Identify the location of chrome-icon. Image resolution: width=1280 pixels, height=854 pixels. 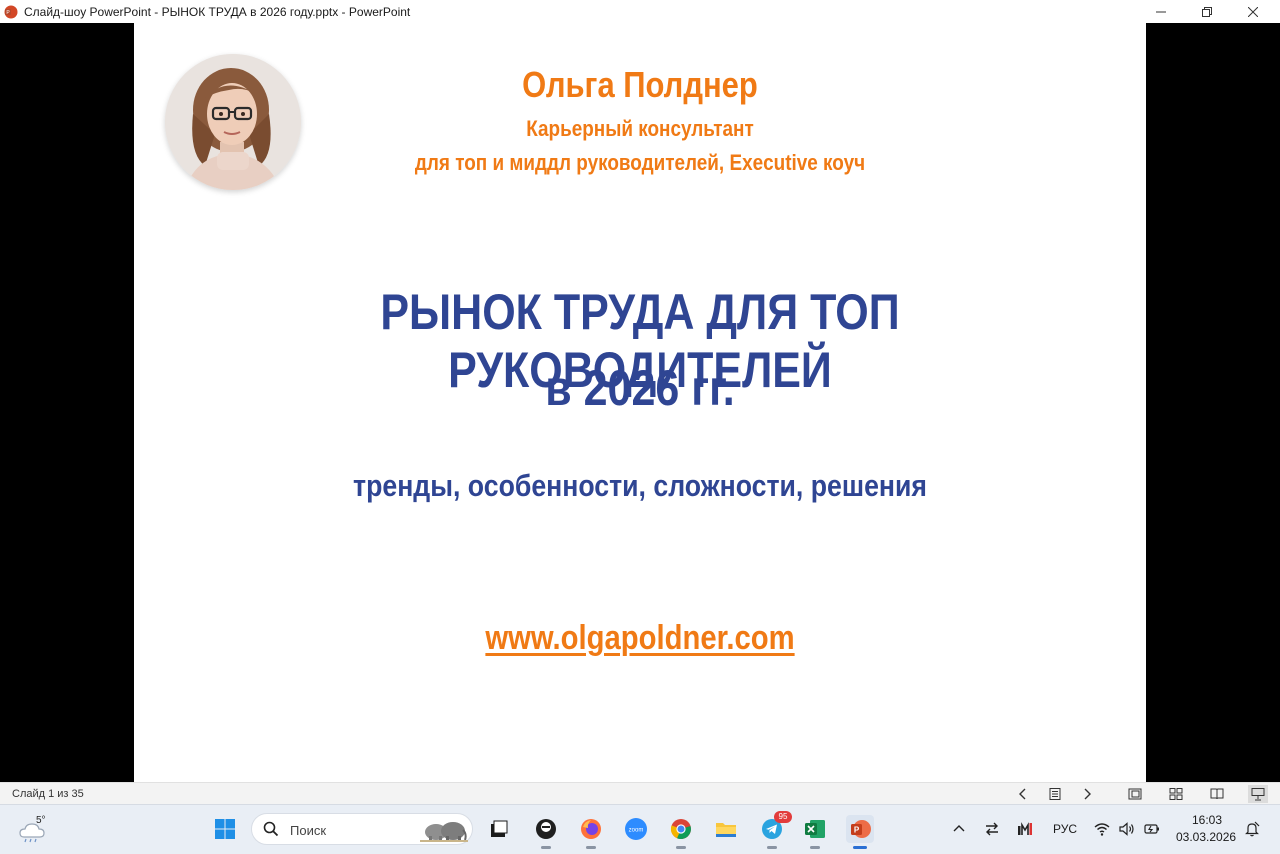
(680, 829).